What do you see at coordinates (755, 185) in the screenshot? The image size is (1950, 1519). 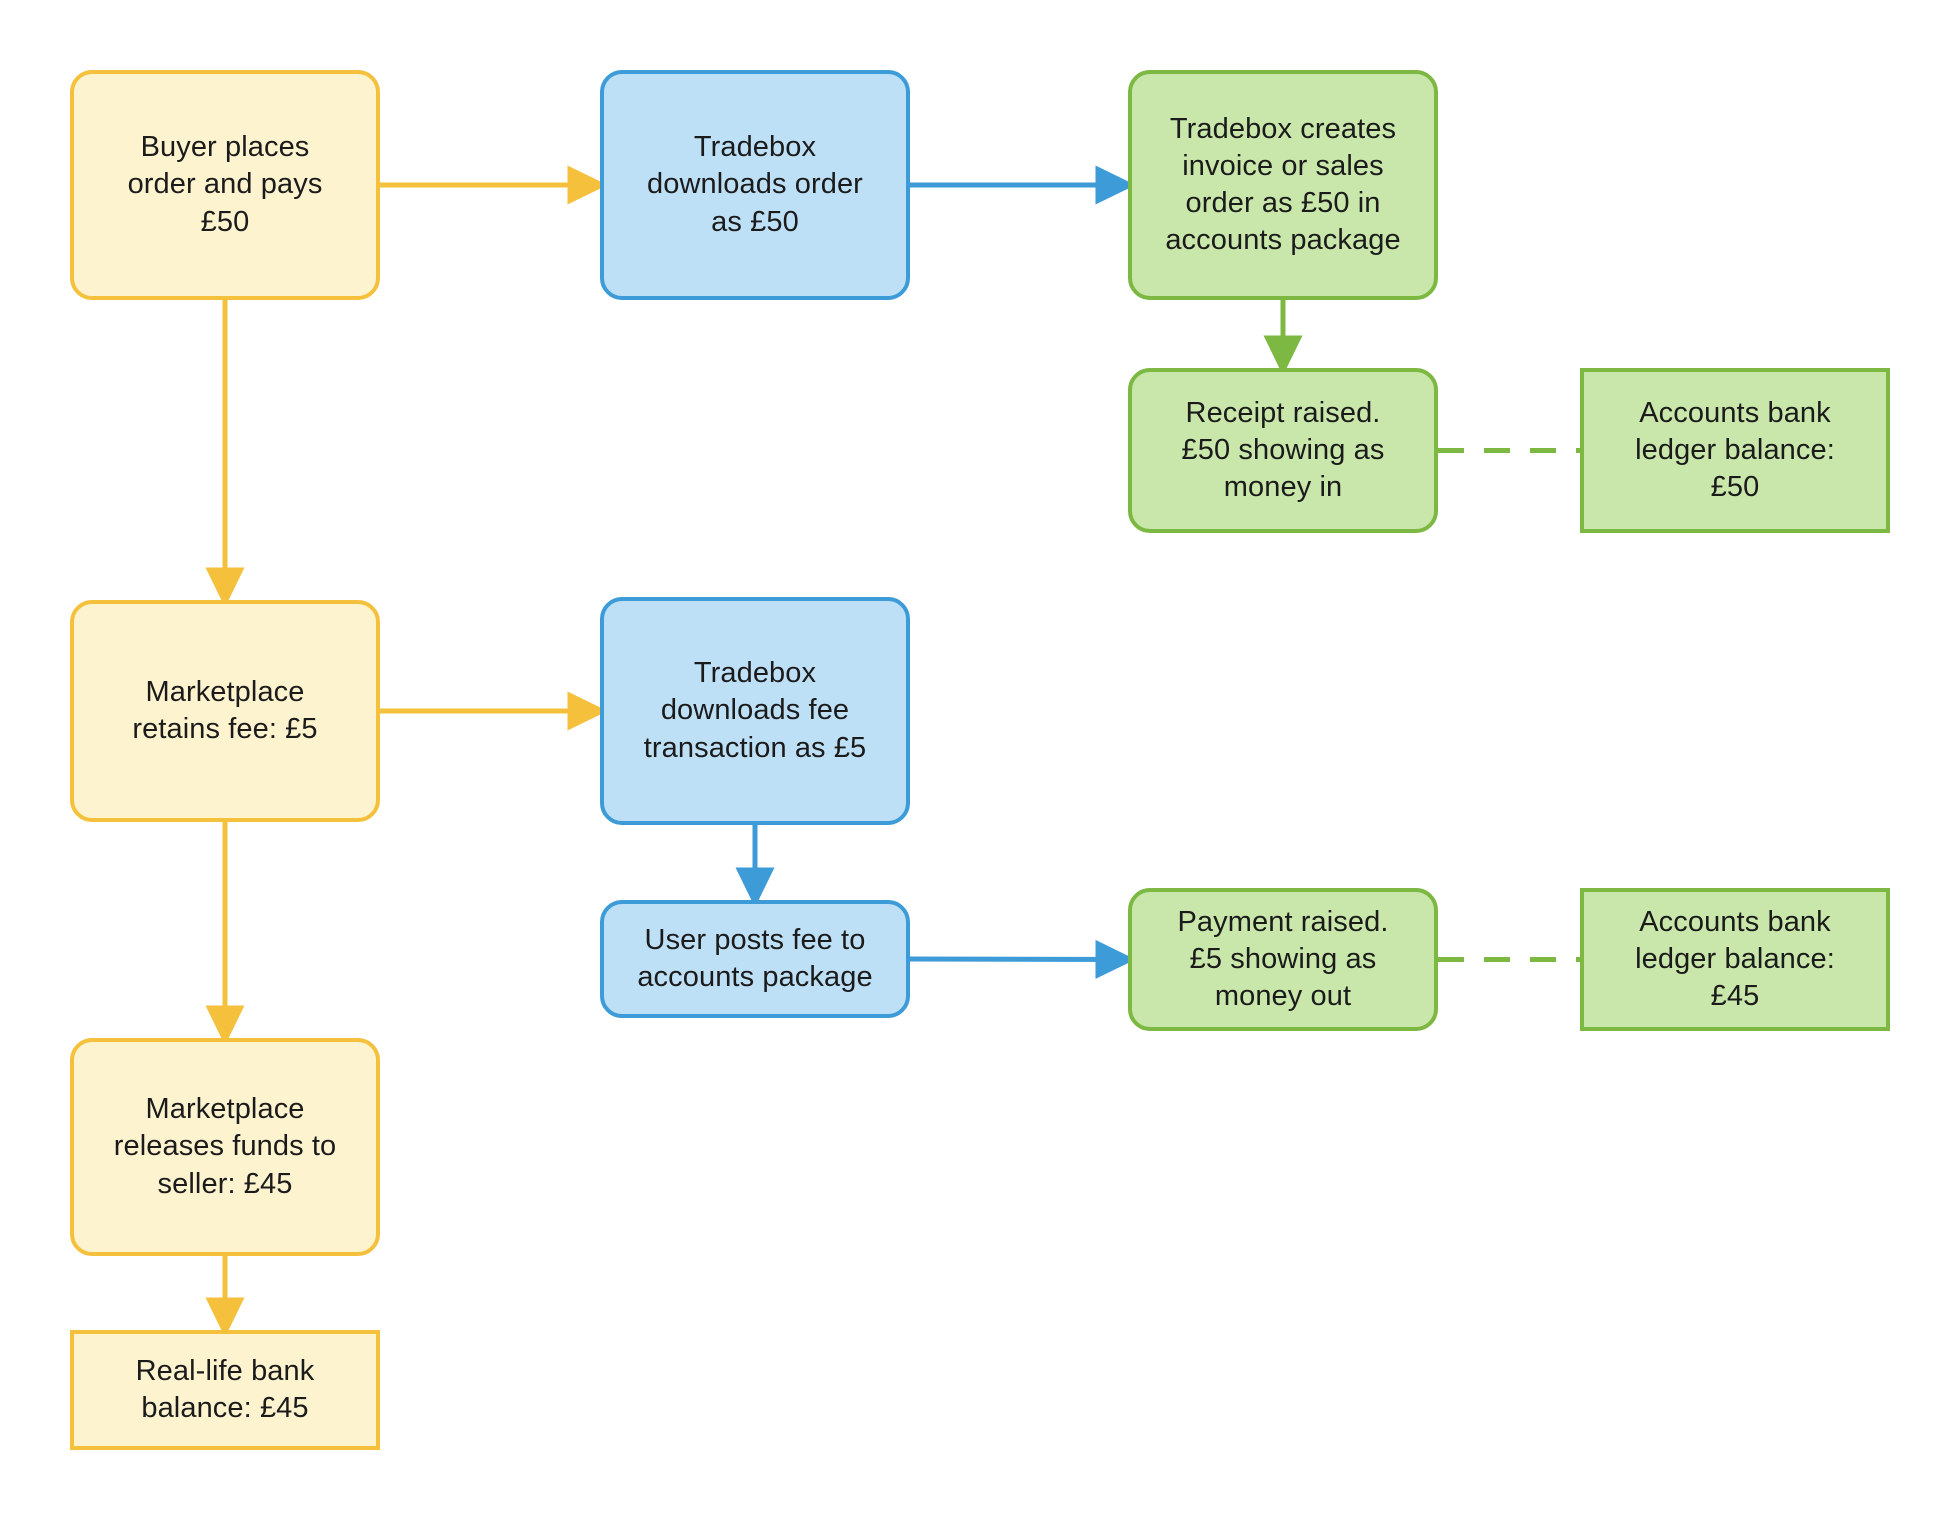 I see `node-tradebox-downloads-order: Tradebox downloads order as £50` at bounding box center [755, 185].